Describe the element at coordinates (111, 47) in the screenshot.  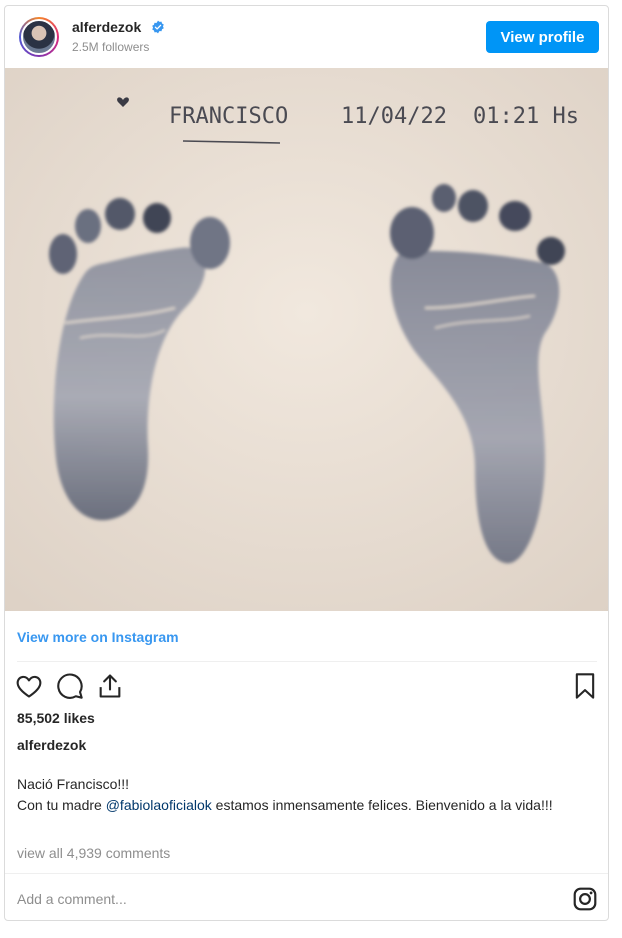
I see `follower-count: 2.5M followers` at that location.